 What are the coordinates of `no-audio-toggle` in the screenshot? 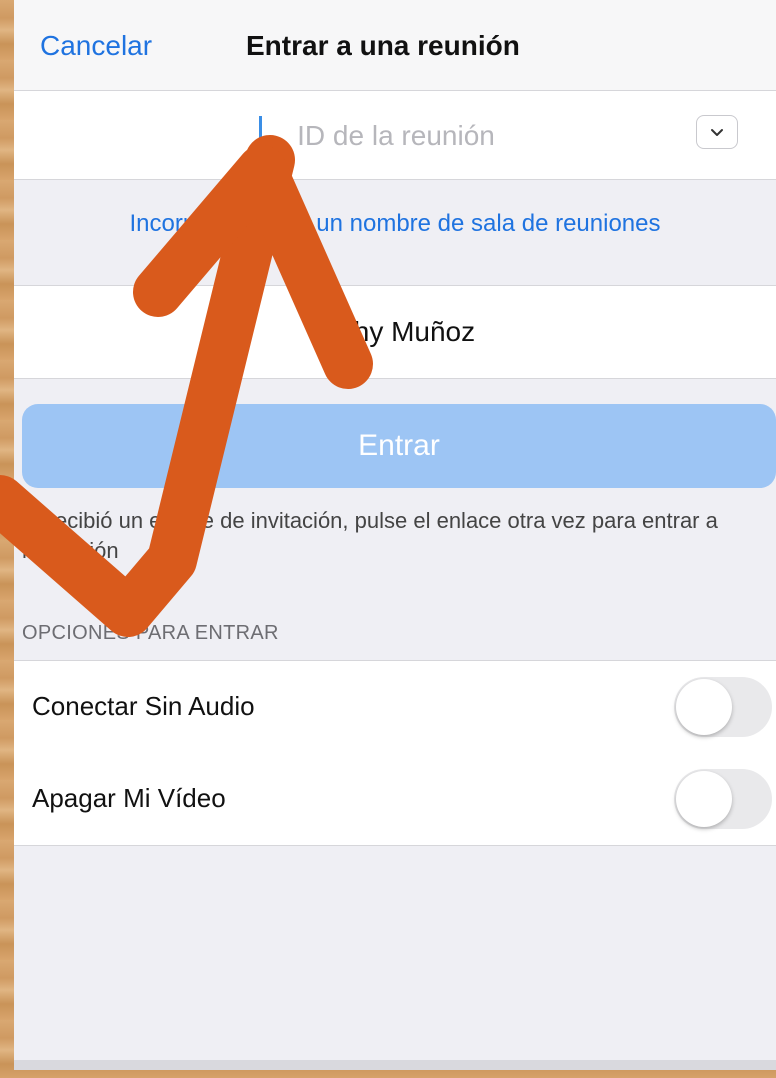 It's located at (723, 707).